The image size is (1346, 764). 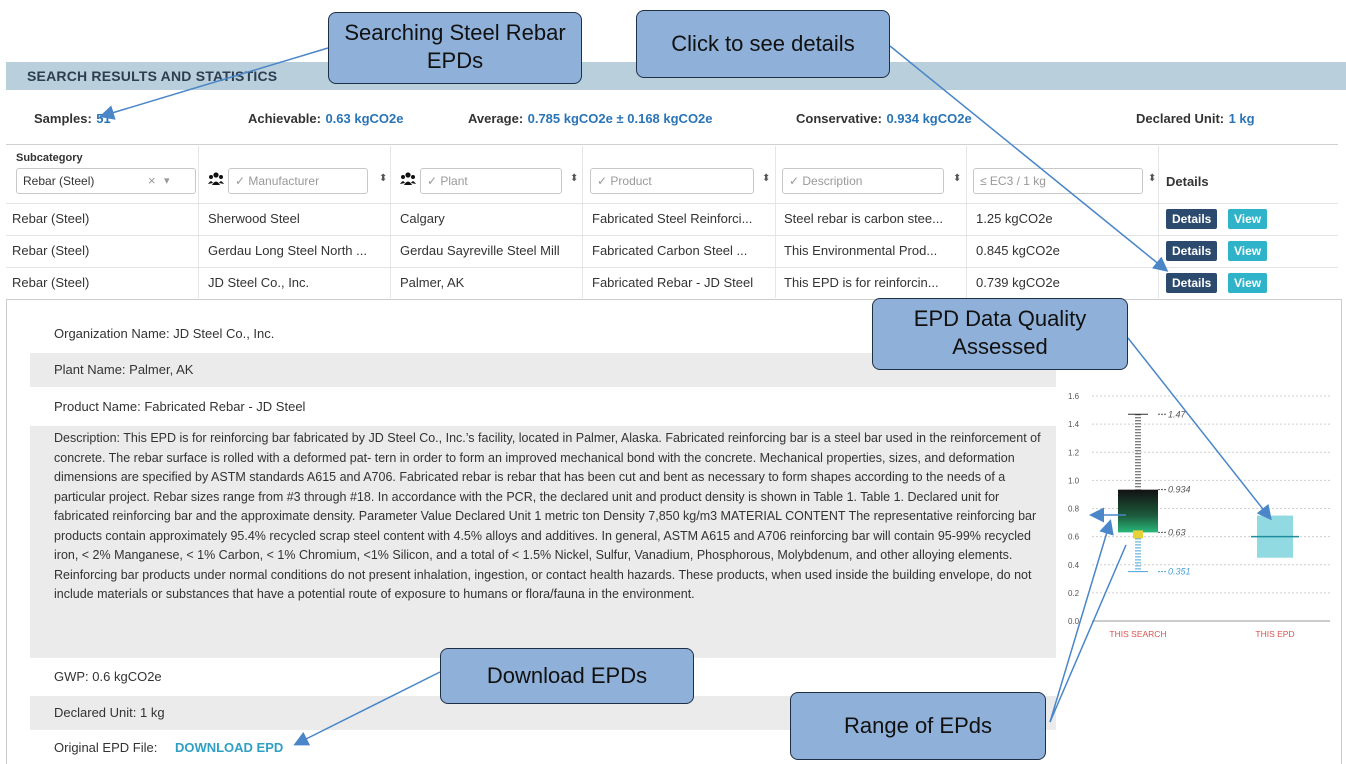 What do you see at coordinates (1014, 218) in the screenshot?
I see `cell-gwp: 1.25 kgCO2e` at bounding box center [1014, 218].